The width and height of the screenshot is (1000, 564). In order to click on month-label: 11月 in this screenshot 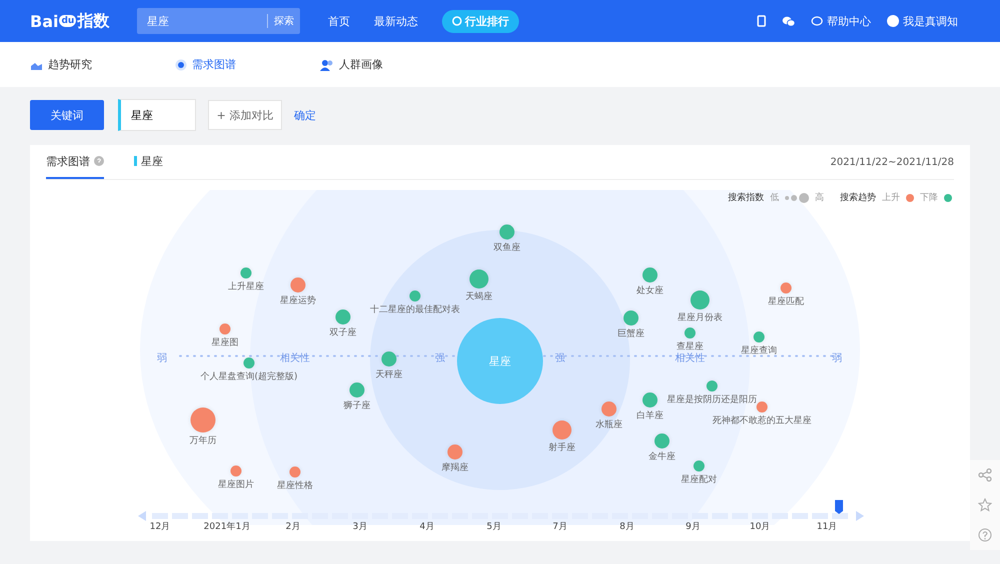, I will do `click(827, 527)`.